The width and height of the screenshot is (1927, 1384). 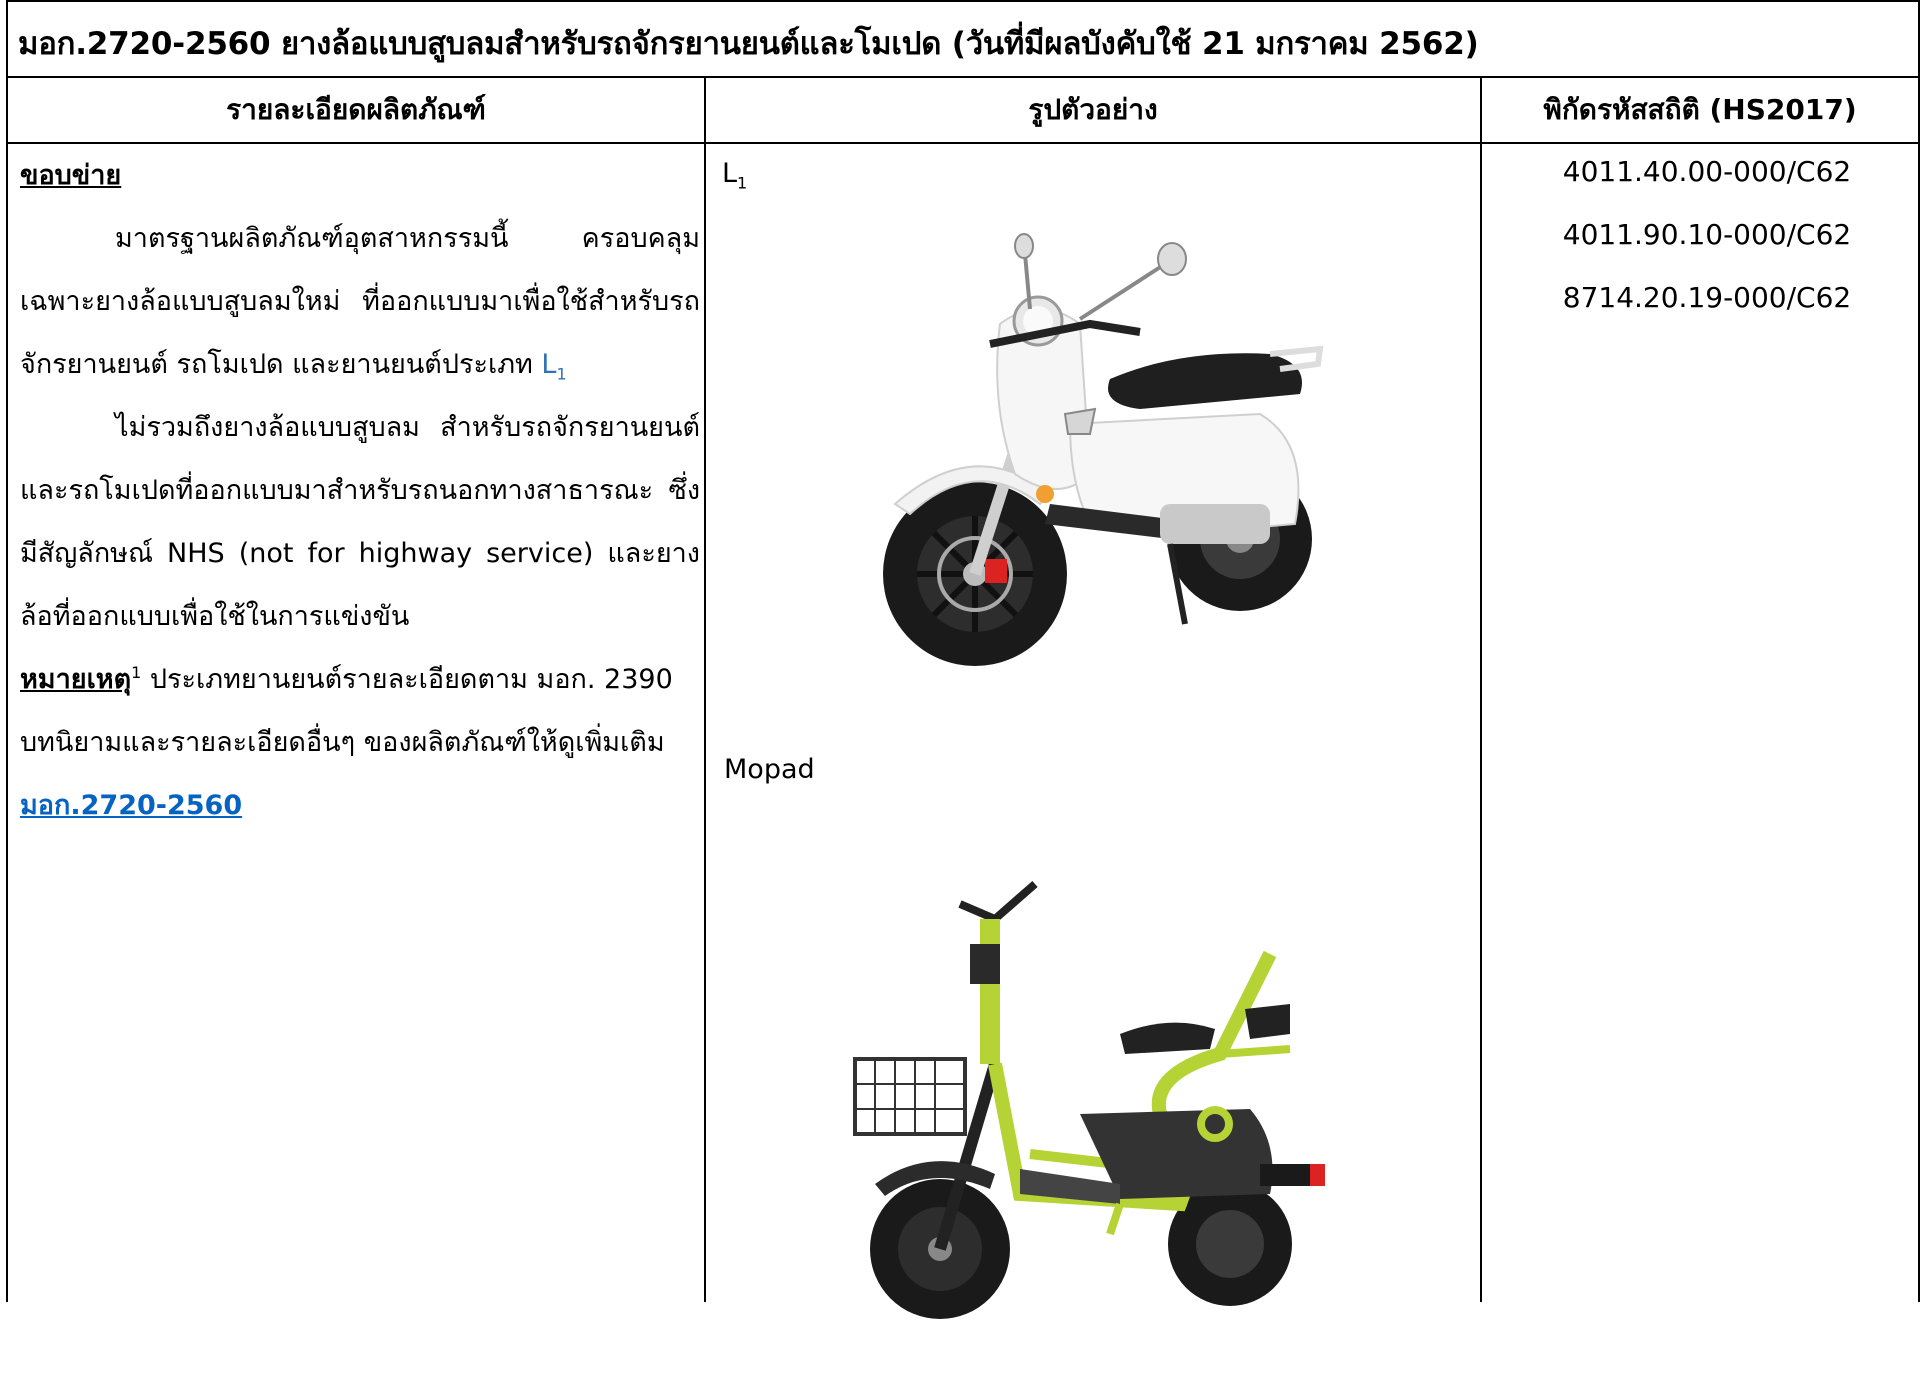 I want to click on example-label-l1: L1, so click(x=735, y=175).